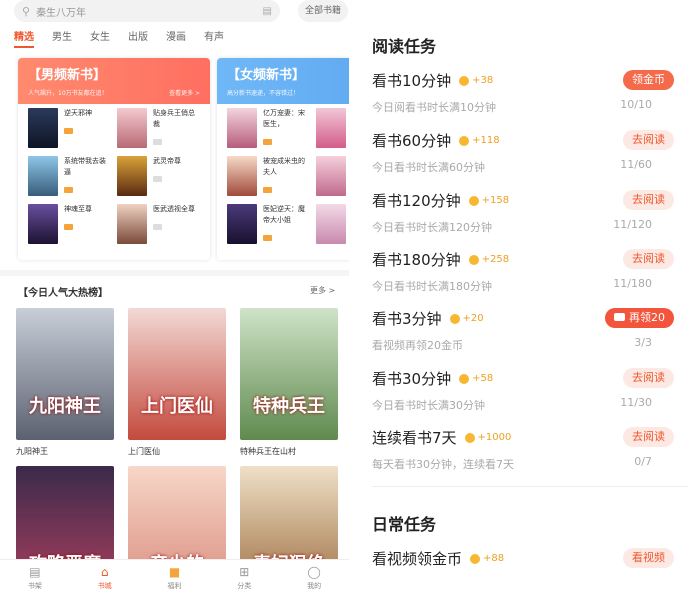  I want to click on task-reward: +118, so click(486, 140).